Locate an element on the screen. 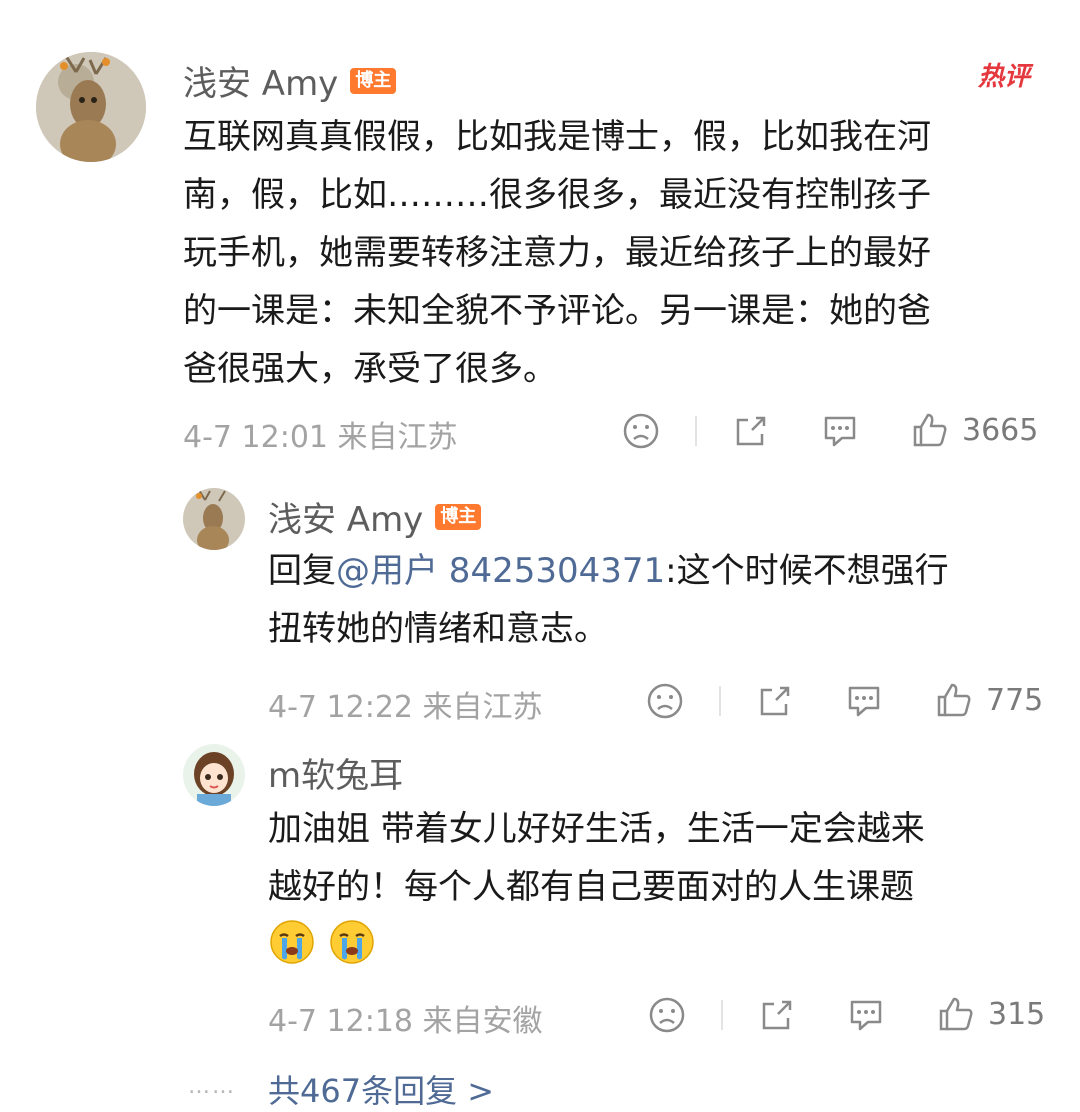 This screenshot has width=1080, height=1112. reply-text: 回复@用户 8425304371:这个时候不想强行 扭转她的情绪和意志。 is located at coordinates (658, 600).